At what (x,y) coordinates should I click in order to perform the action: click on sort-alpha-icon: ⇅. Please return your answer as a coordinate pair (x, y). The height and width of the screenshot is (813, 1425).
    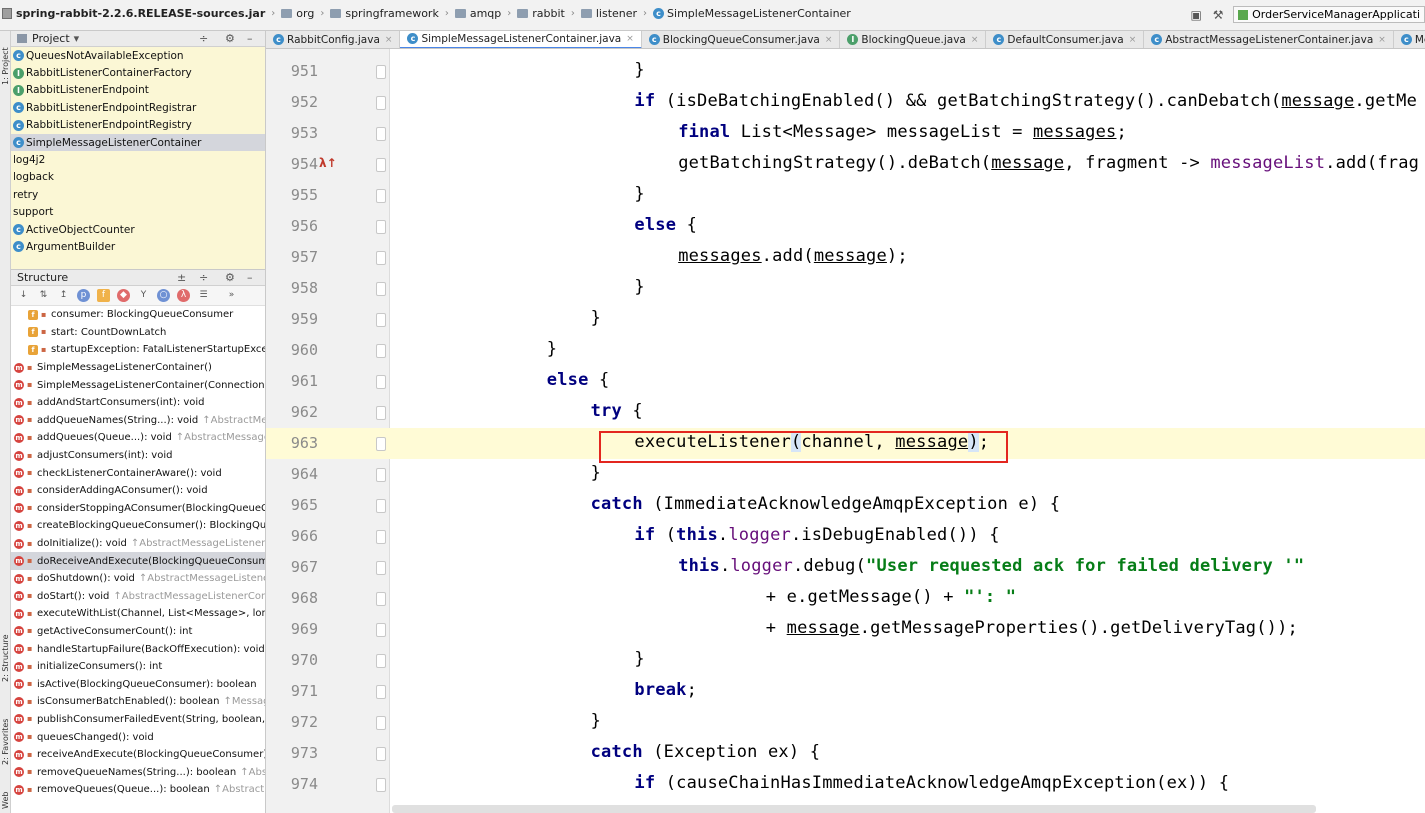
    Looking at the image, I should click on (43, 295).